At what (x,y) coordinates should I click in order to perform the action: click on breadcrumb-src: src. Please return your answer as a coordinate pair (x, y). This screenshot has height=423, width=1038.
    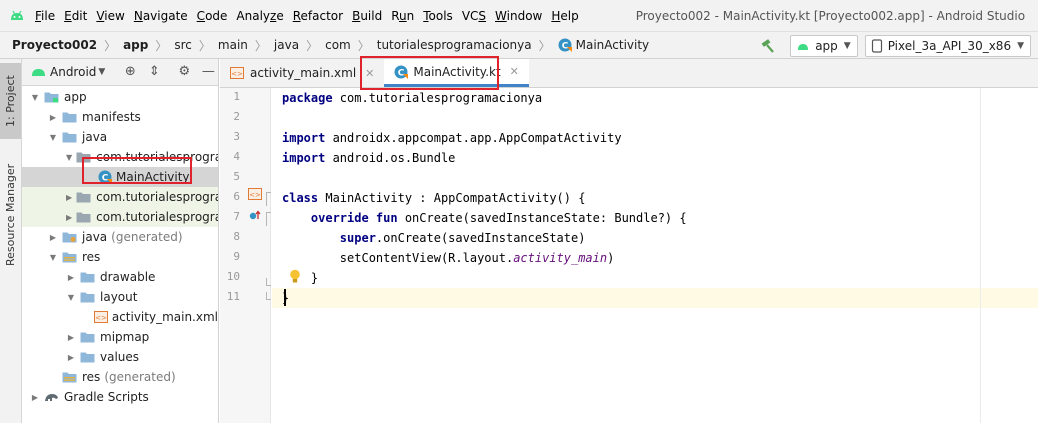
    Looking at the image, I should click on (183, 45).